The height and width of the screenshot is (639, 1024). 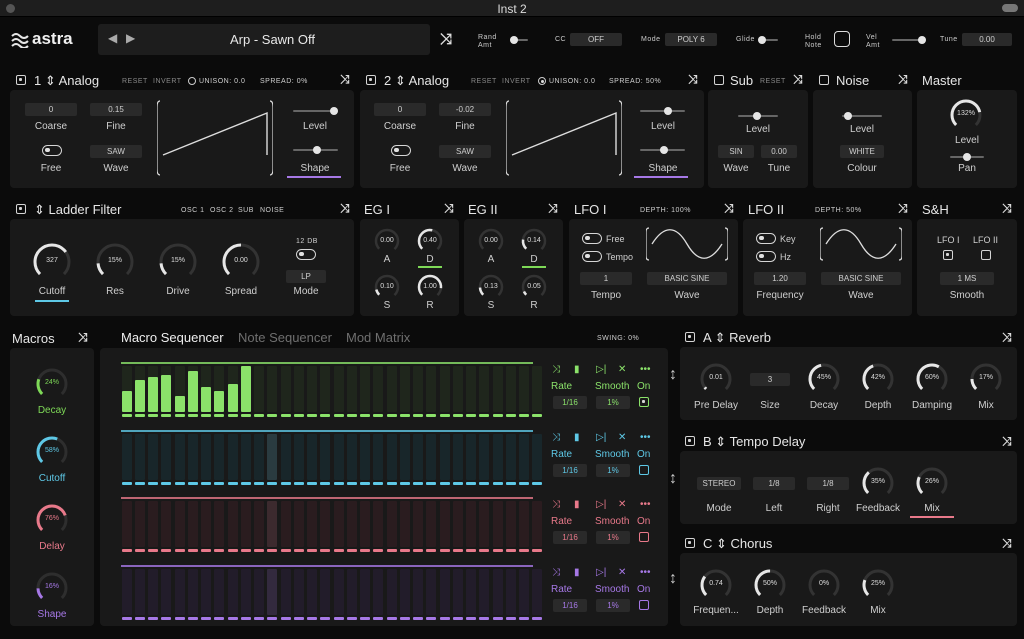 I want to click on sub-enable-checkbox, so click(x=719, y=80).